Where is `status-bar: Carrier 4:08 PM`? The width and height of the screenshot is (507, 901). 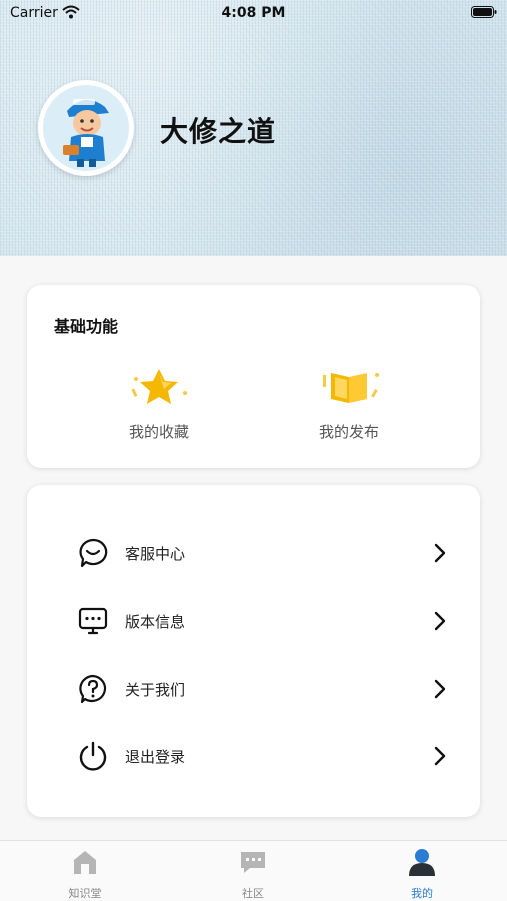
status-bar: Carrier 4:08 PM is located at coordinates (253, 14).